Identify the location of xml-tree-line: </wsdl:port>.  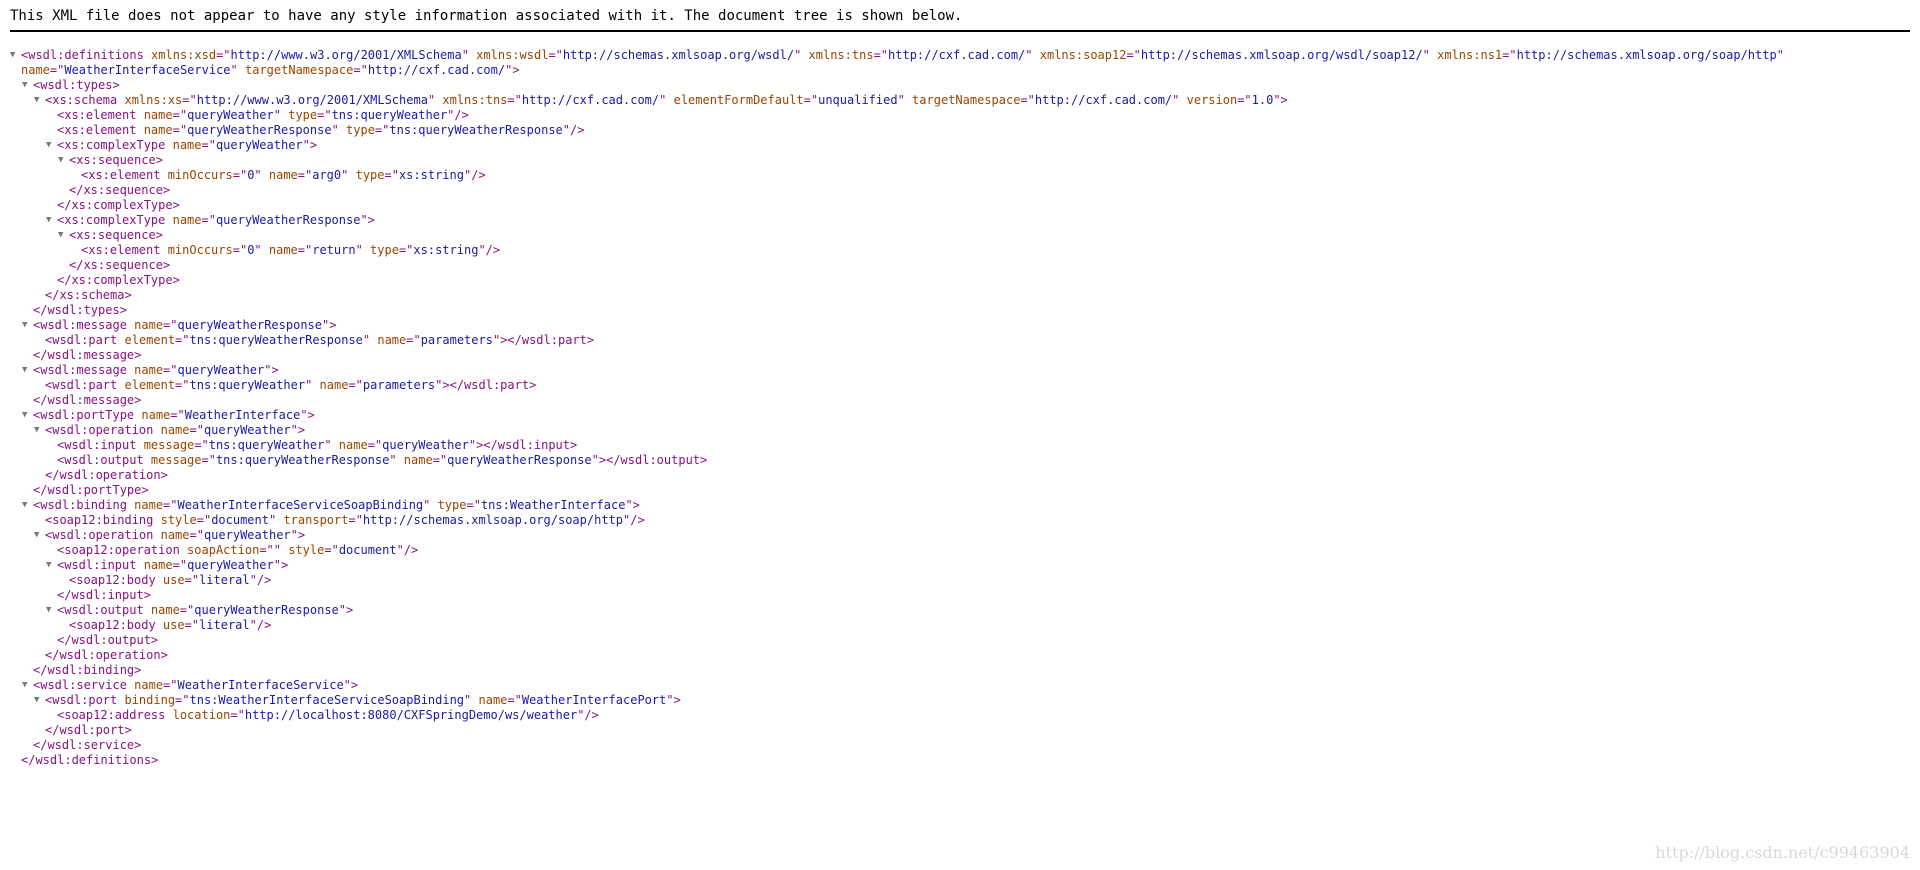
(960, 730).